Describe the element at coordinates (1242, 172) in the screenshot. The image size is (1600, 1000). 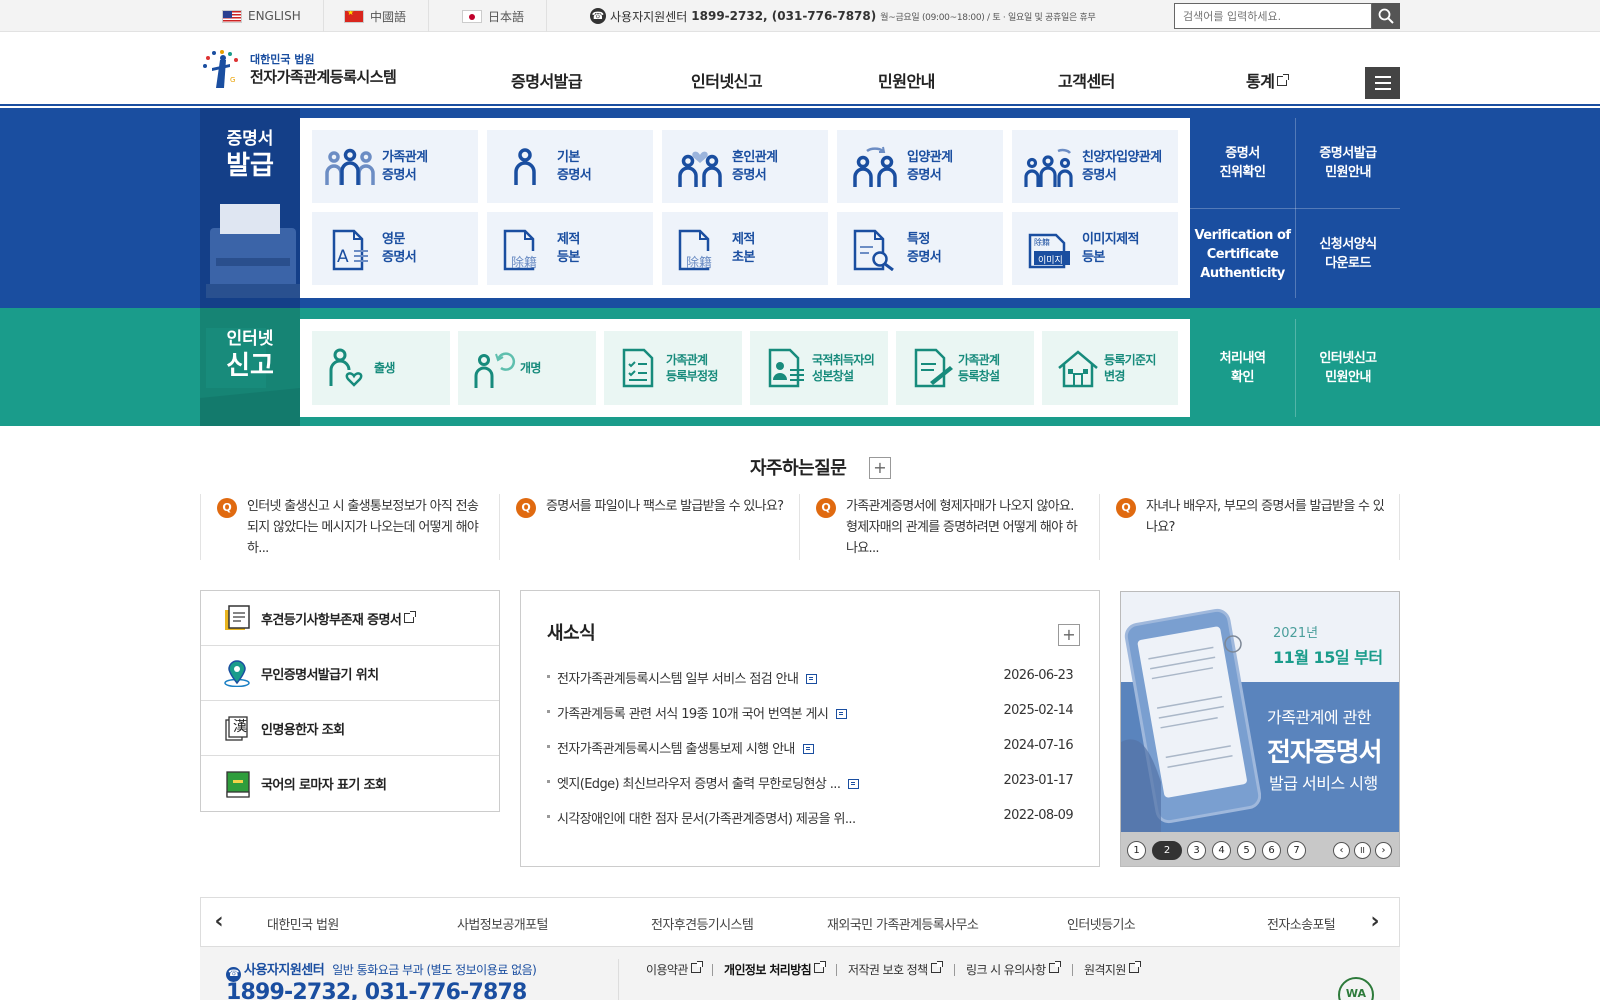
I see `side-link-line2: 진위확인` at that location.